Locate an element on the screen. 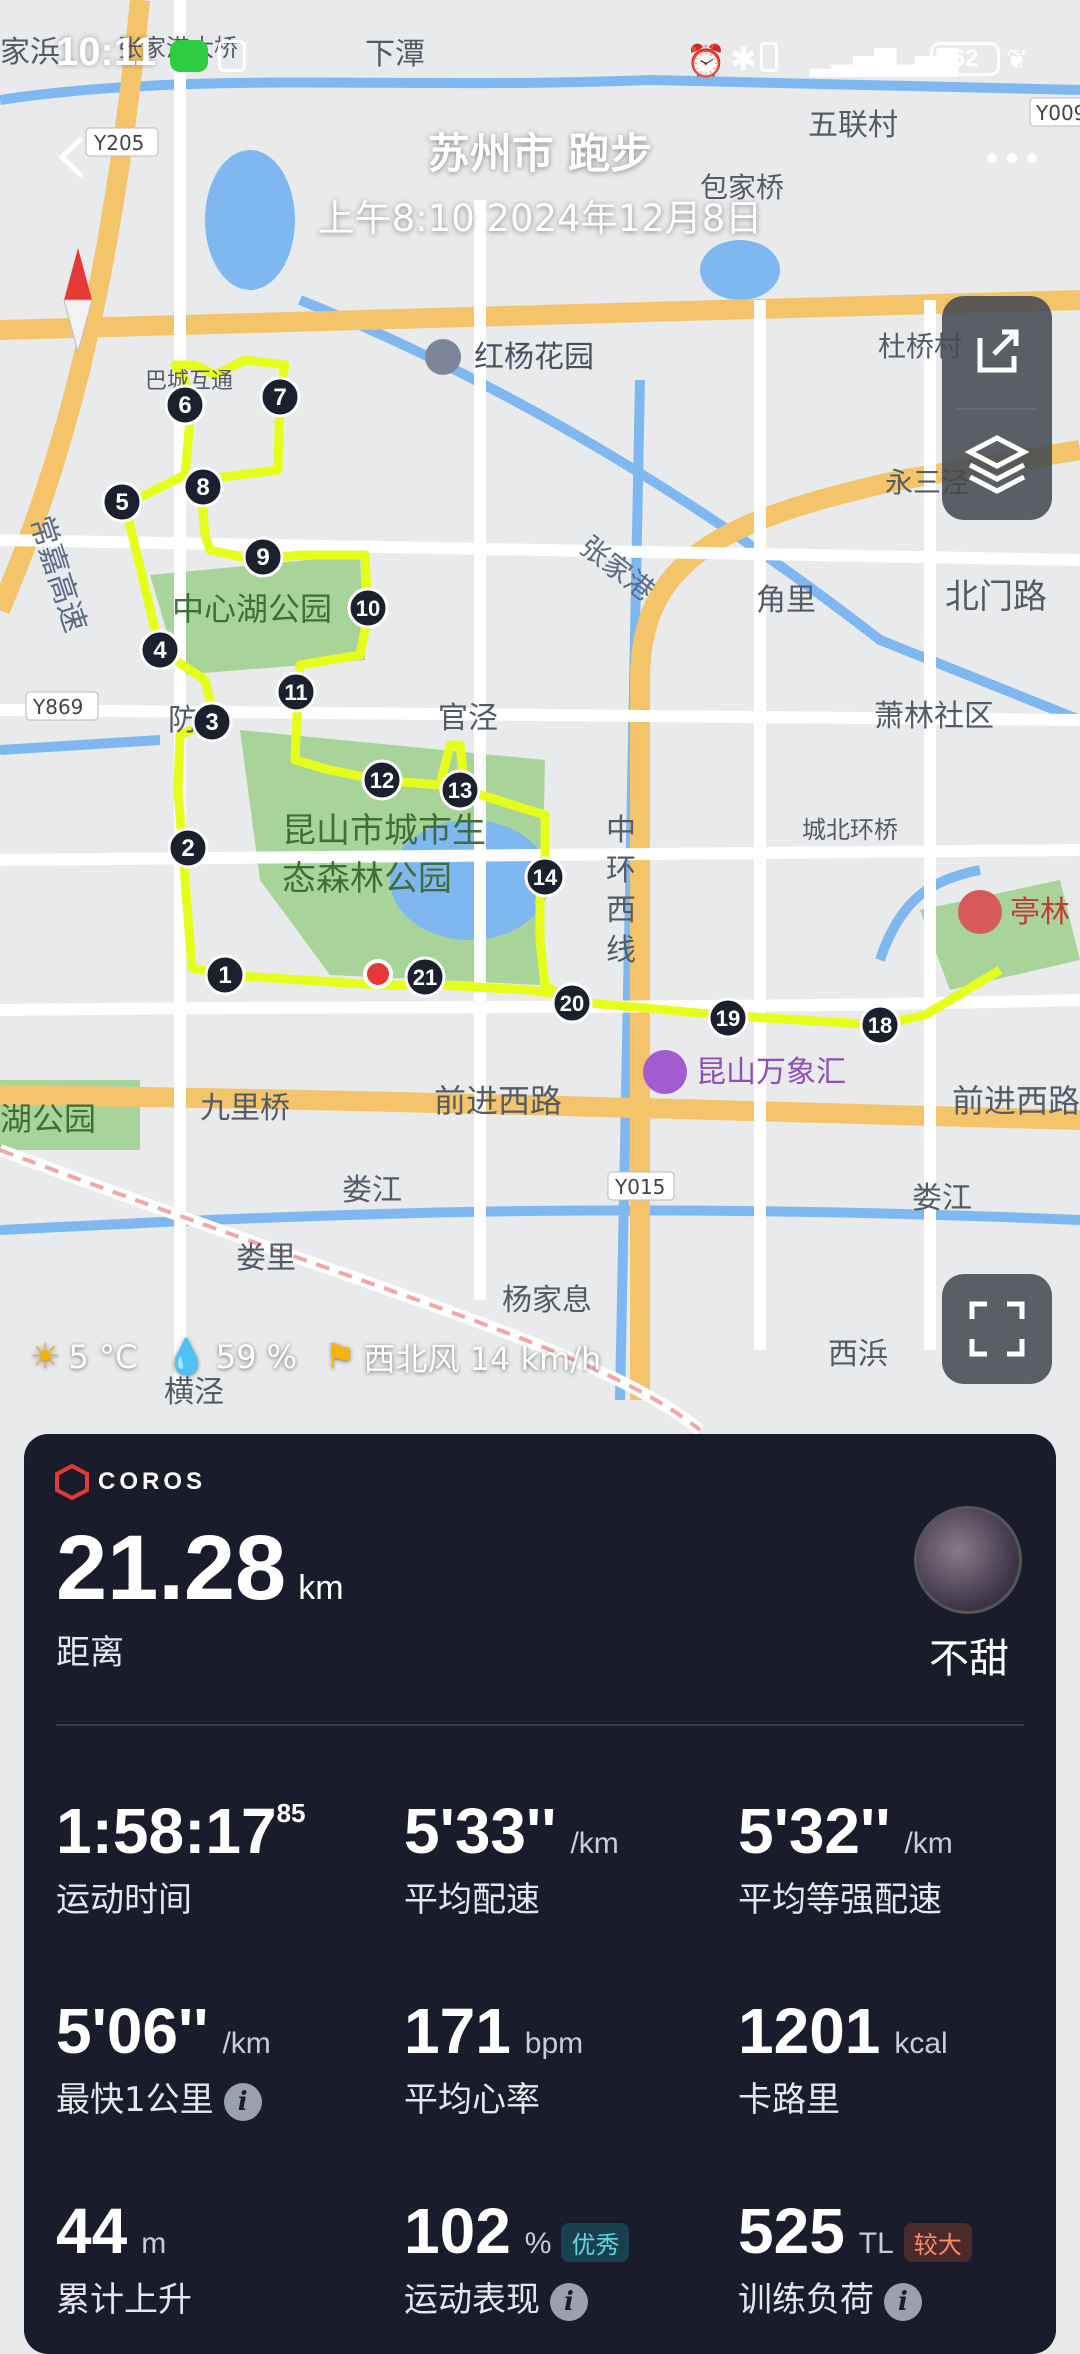  km-marker: 2 is located at coordinates (188, 848).